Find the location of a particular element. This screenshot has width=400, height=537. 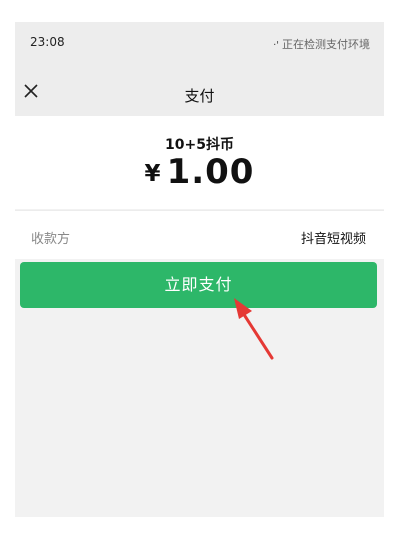

payee-name: 抖音短视频 is located at coordinates (333, 239).